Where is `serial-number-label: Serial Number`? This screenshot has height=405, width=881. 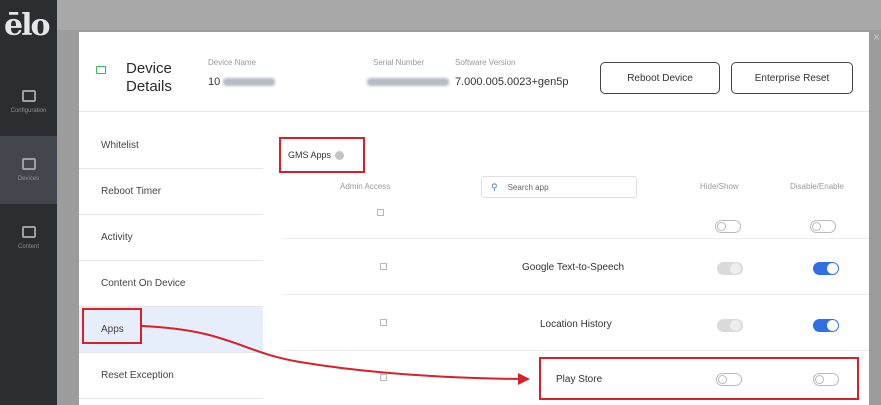
serial-number-label: Serial Number is located at coordinates (399, 62).